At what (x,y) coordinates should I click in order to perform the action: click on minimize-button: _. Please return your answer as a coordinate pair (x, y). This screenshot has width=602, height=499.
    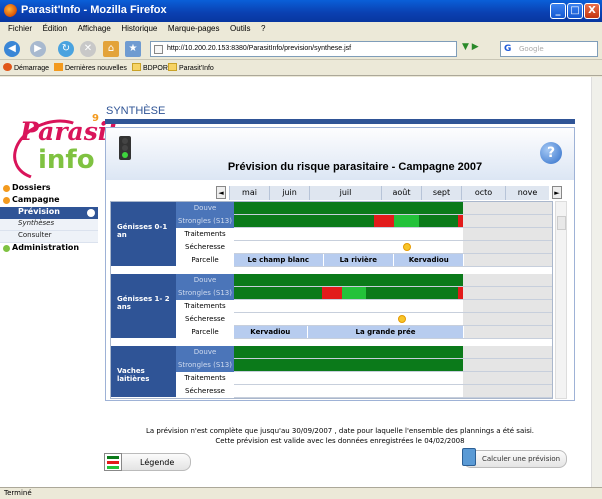
    Looking at the image, I should click on (558, 11).